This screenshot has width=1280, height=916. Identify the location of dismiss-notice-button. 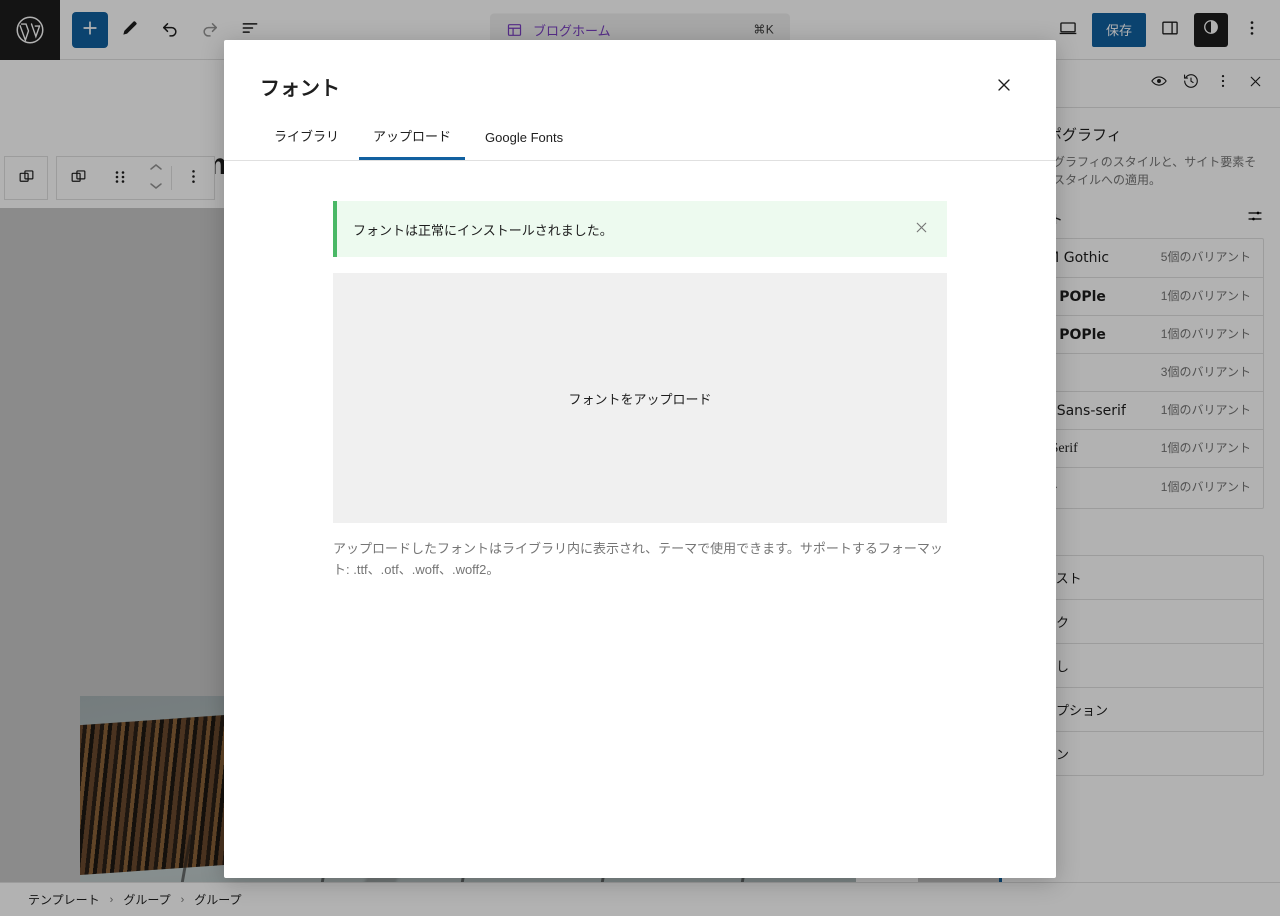
(921, 229).